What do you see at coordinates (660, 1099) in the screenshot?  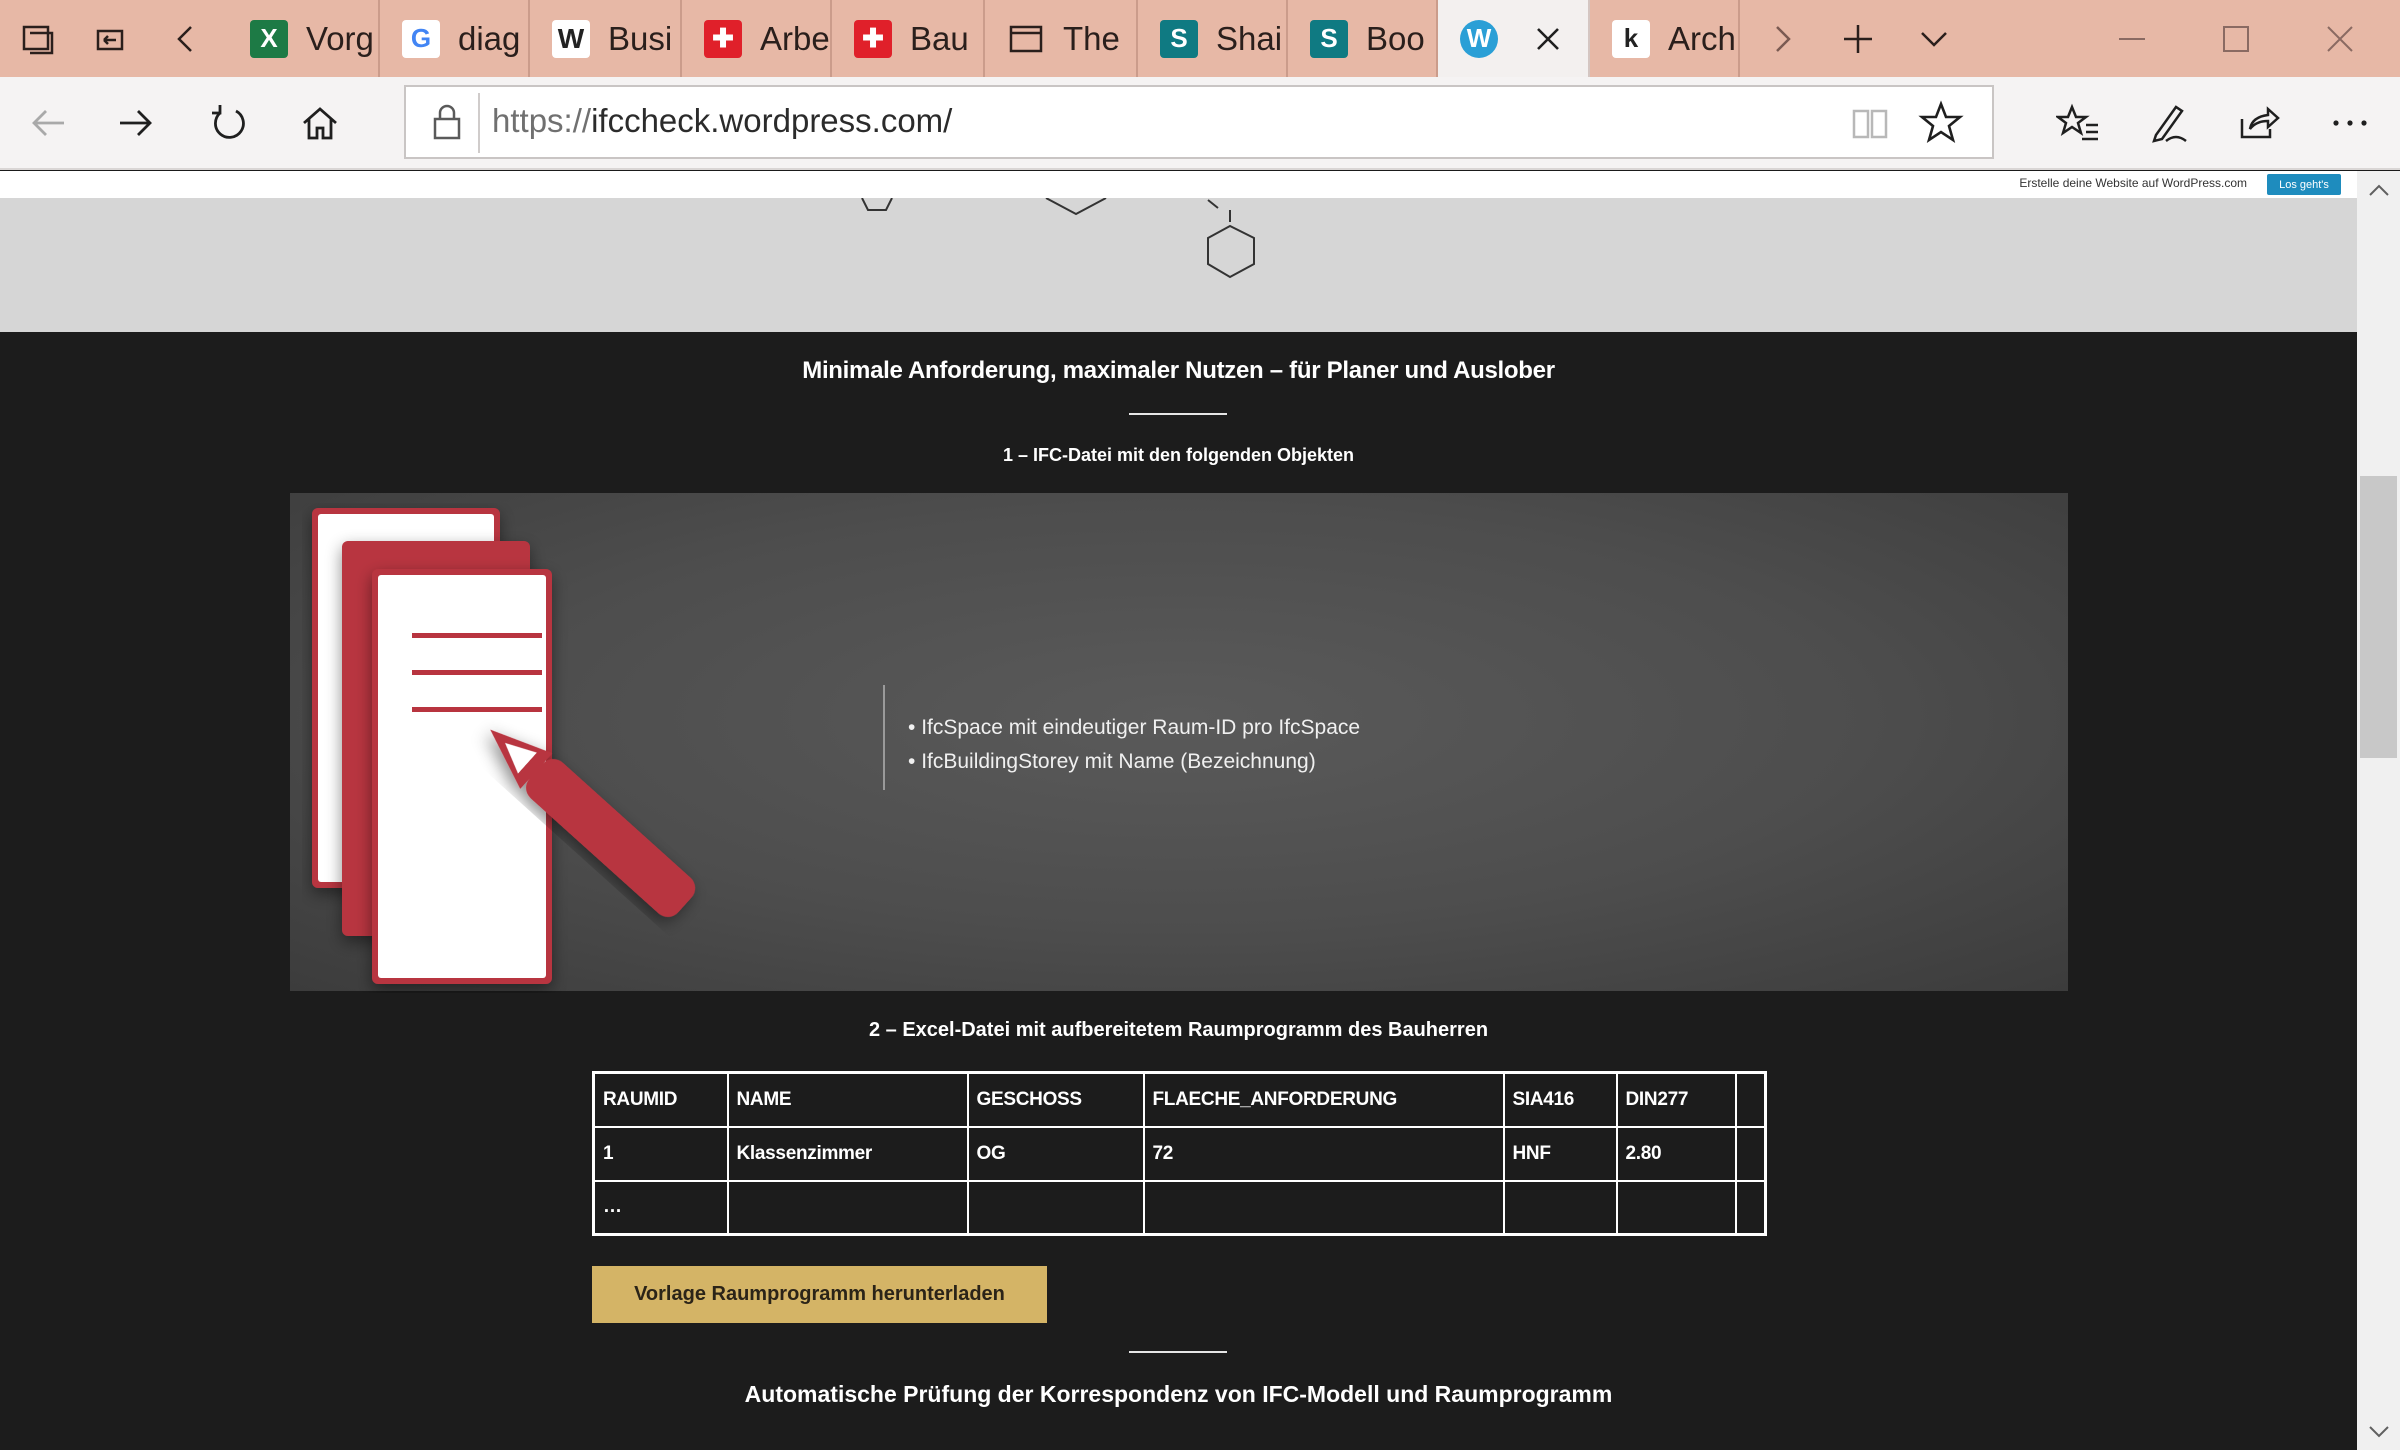 I see `column-header: RAUMID` at bounding box center [660, 1099].